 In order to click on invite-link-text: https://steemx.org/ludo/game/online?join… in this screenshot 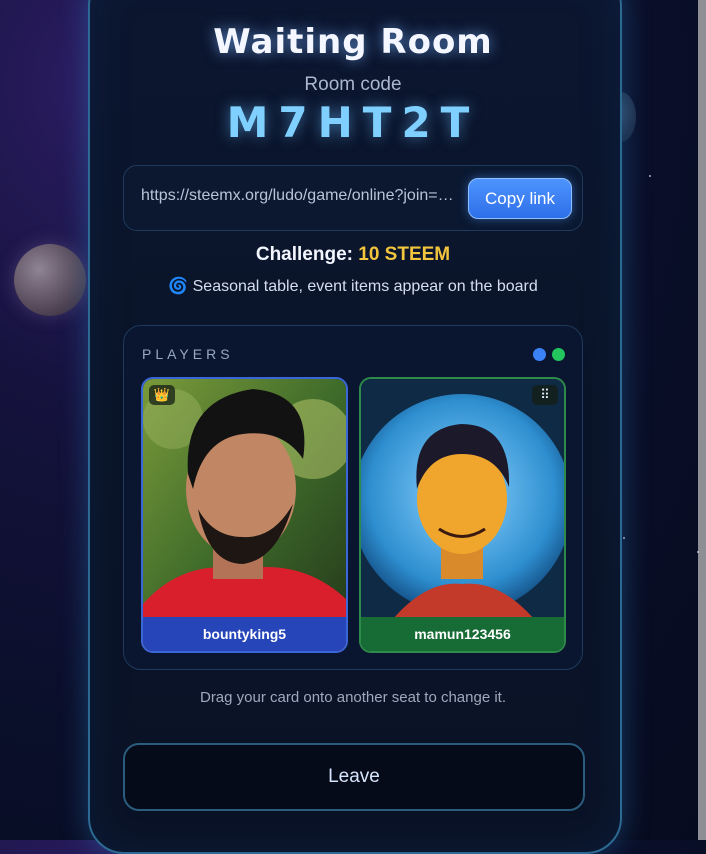, I will do `click(298, 196)`.